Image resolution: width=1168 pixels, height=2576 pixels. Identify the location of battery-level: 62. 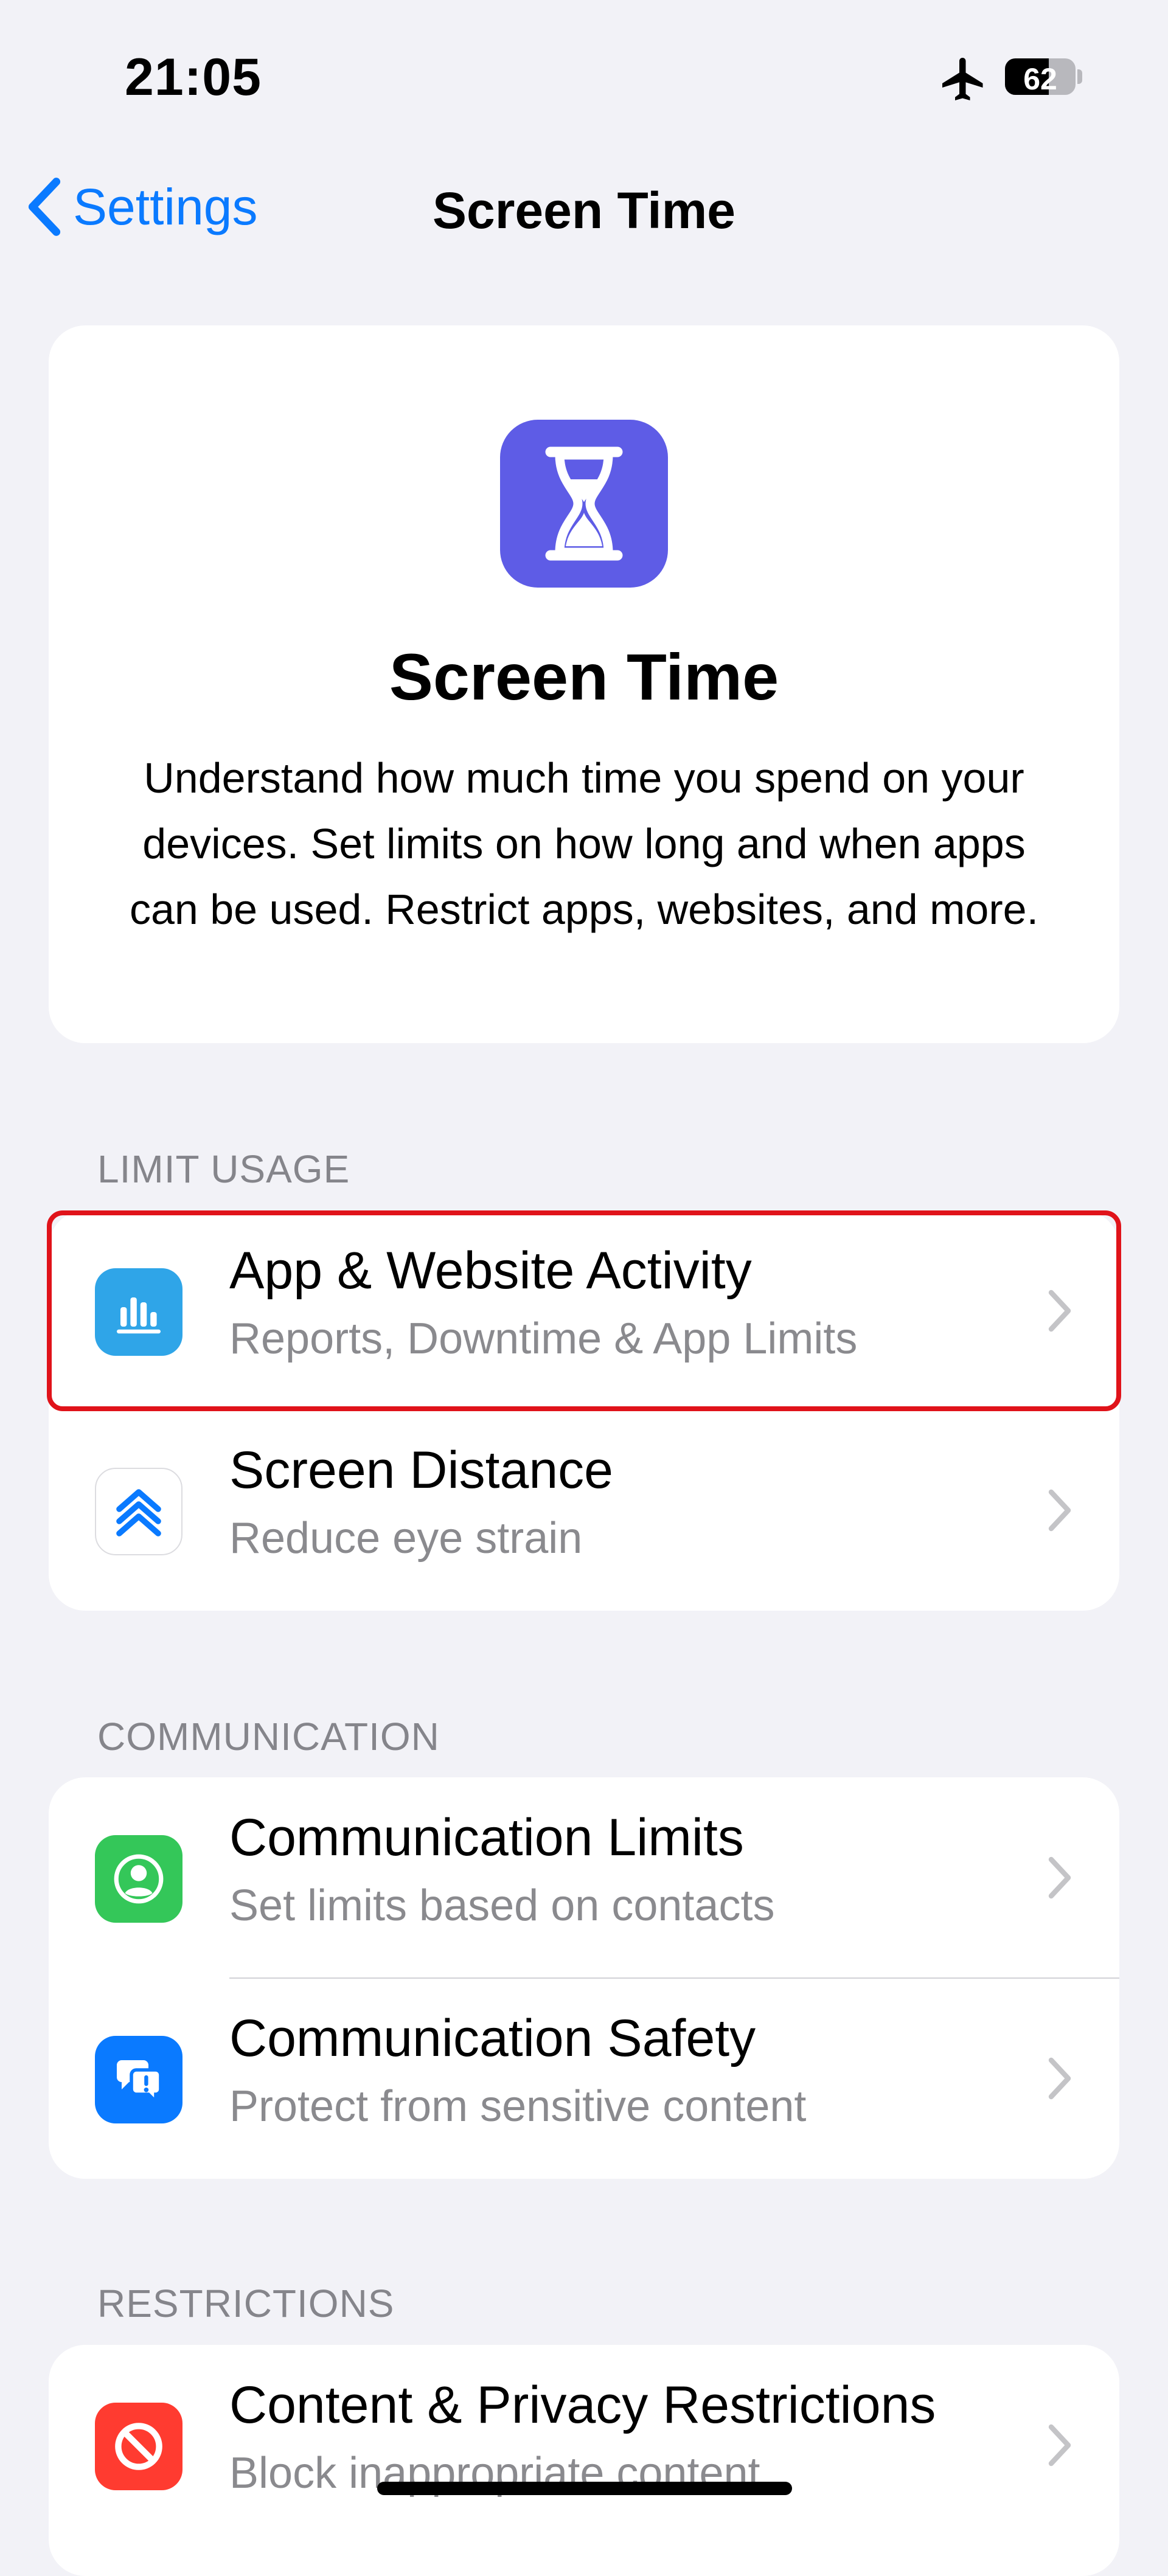
(1040, 78).